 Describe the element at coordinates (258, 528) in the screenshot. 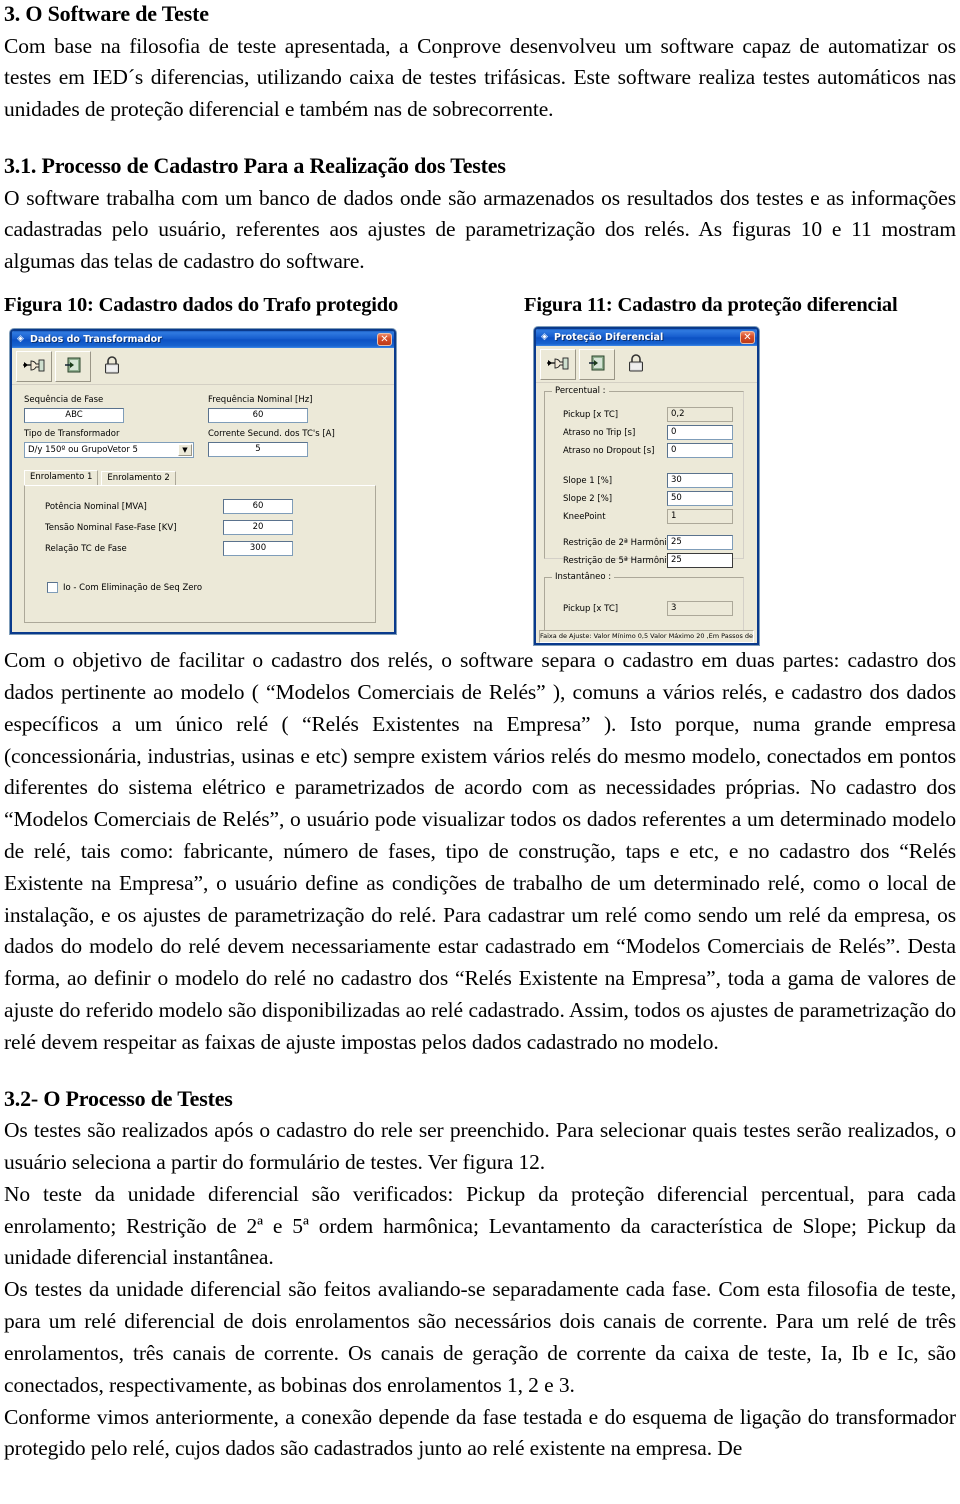

I see `input-tensao-nominal: 20` at that location.